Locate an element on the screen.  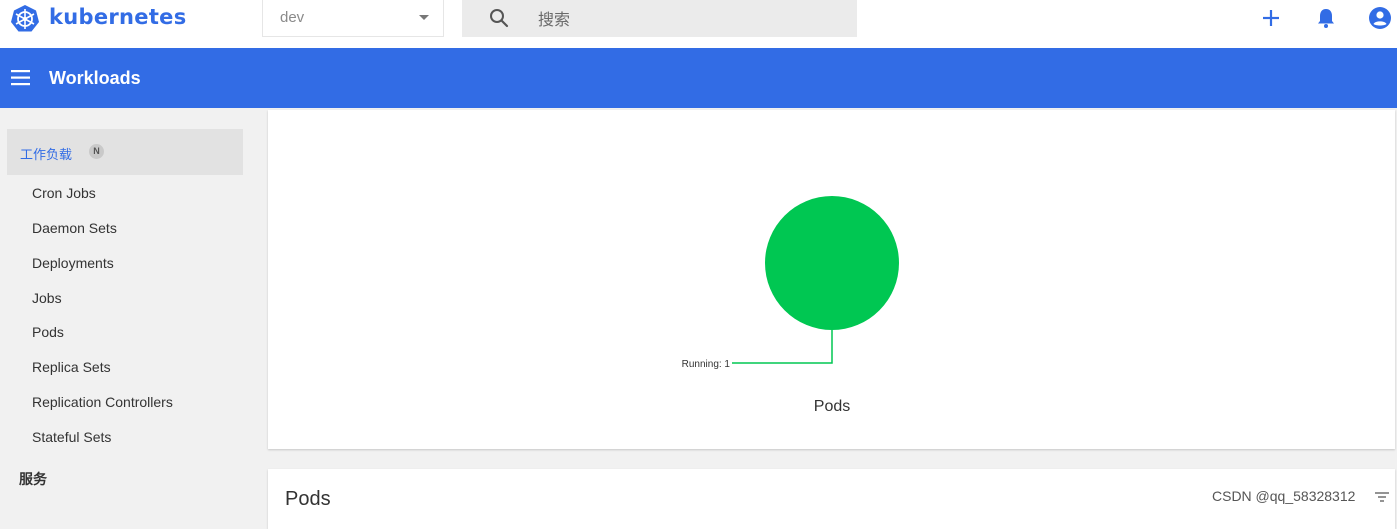
search-icon is located at coordinates (499, 18).